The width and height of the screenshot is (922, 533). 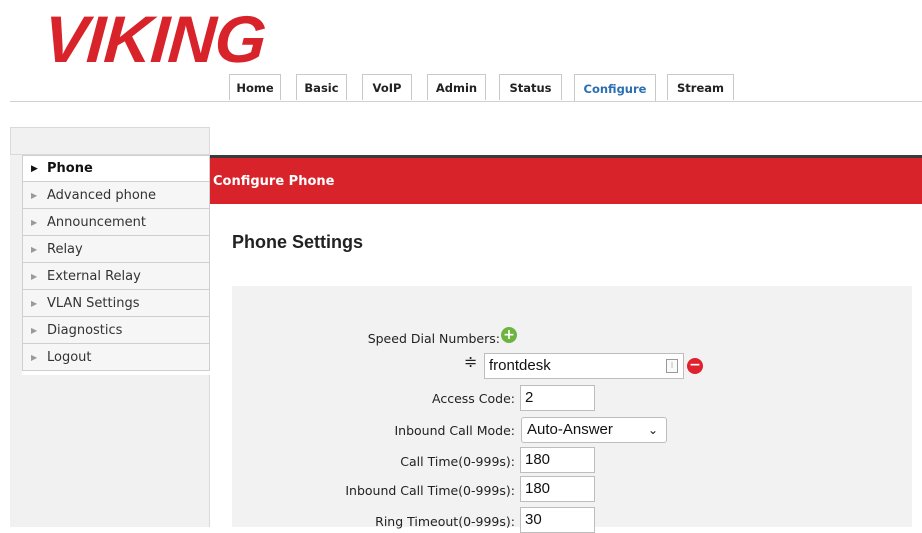 I want to click on access-code-value: 2, so click(x=529, y=397).